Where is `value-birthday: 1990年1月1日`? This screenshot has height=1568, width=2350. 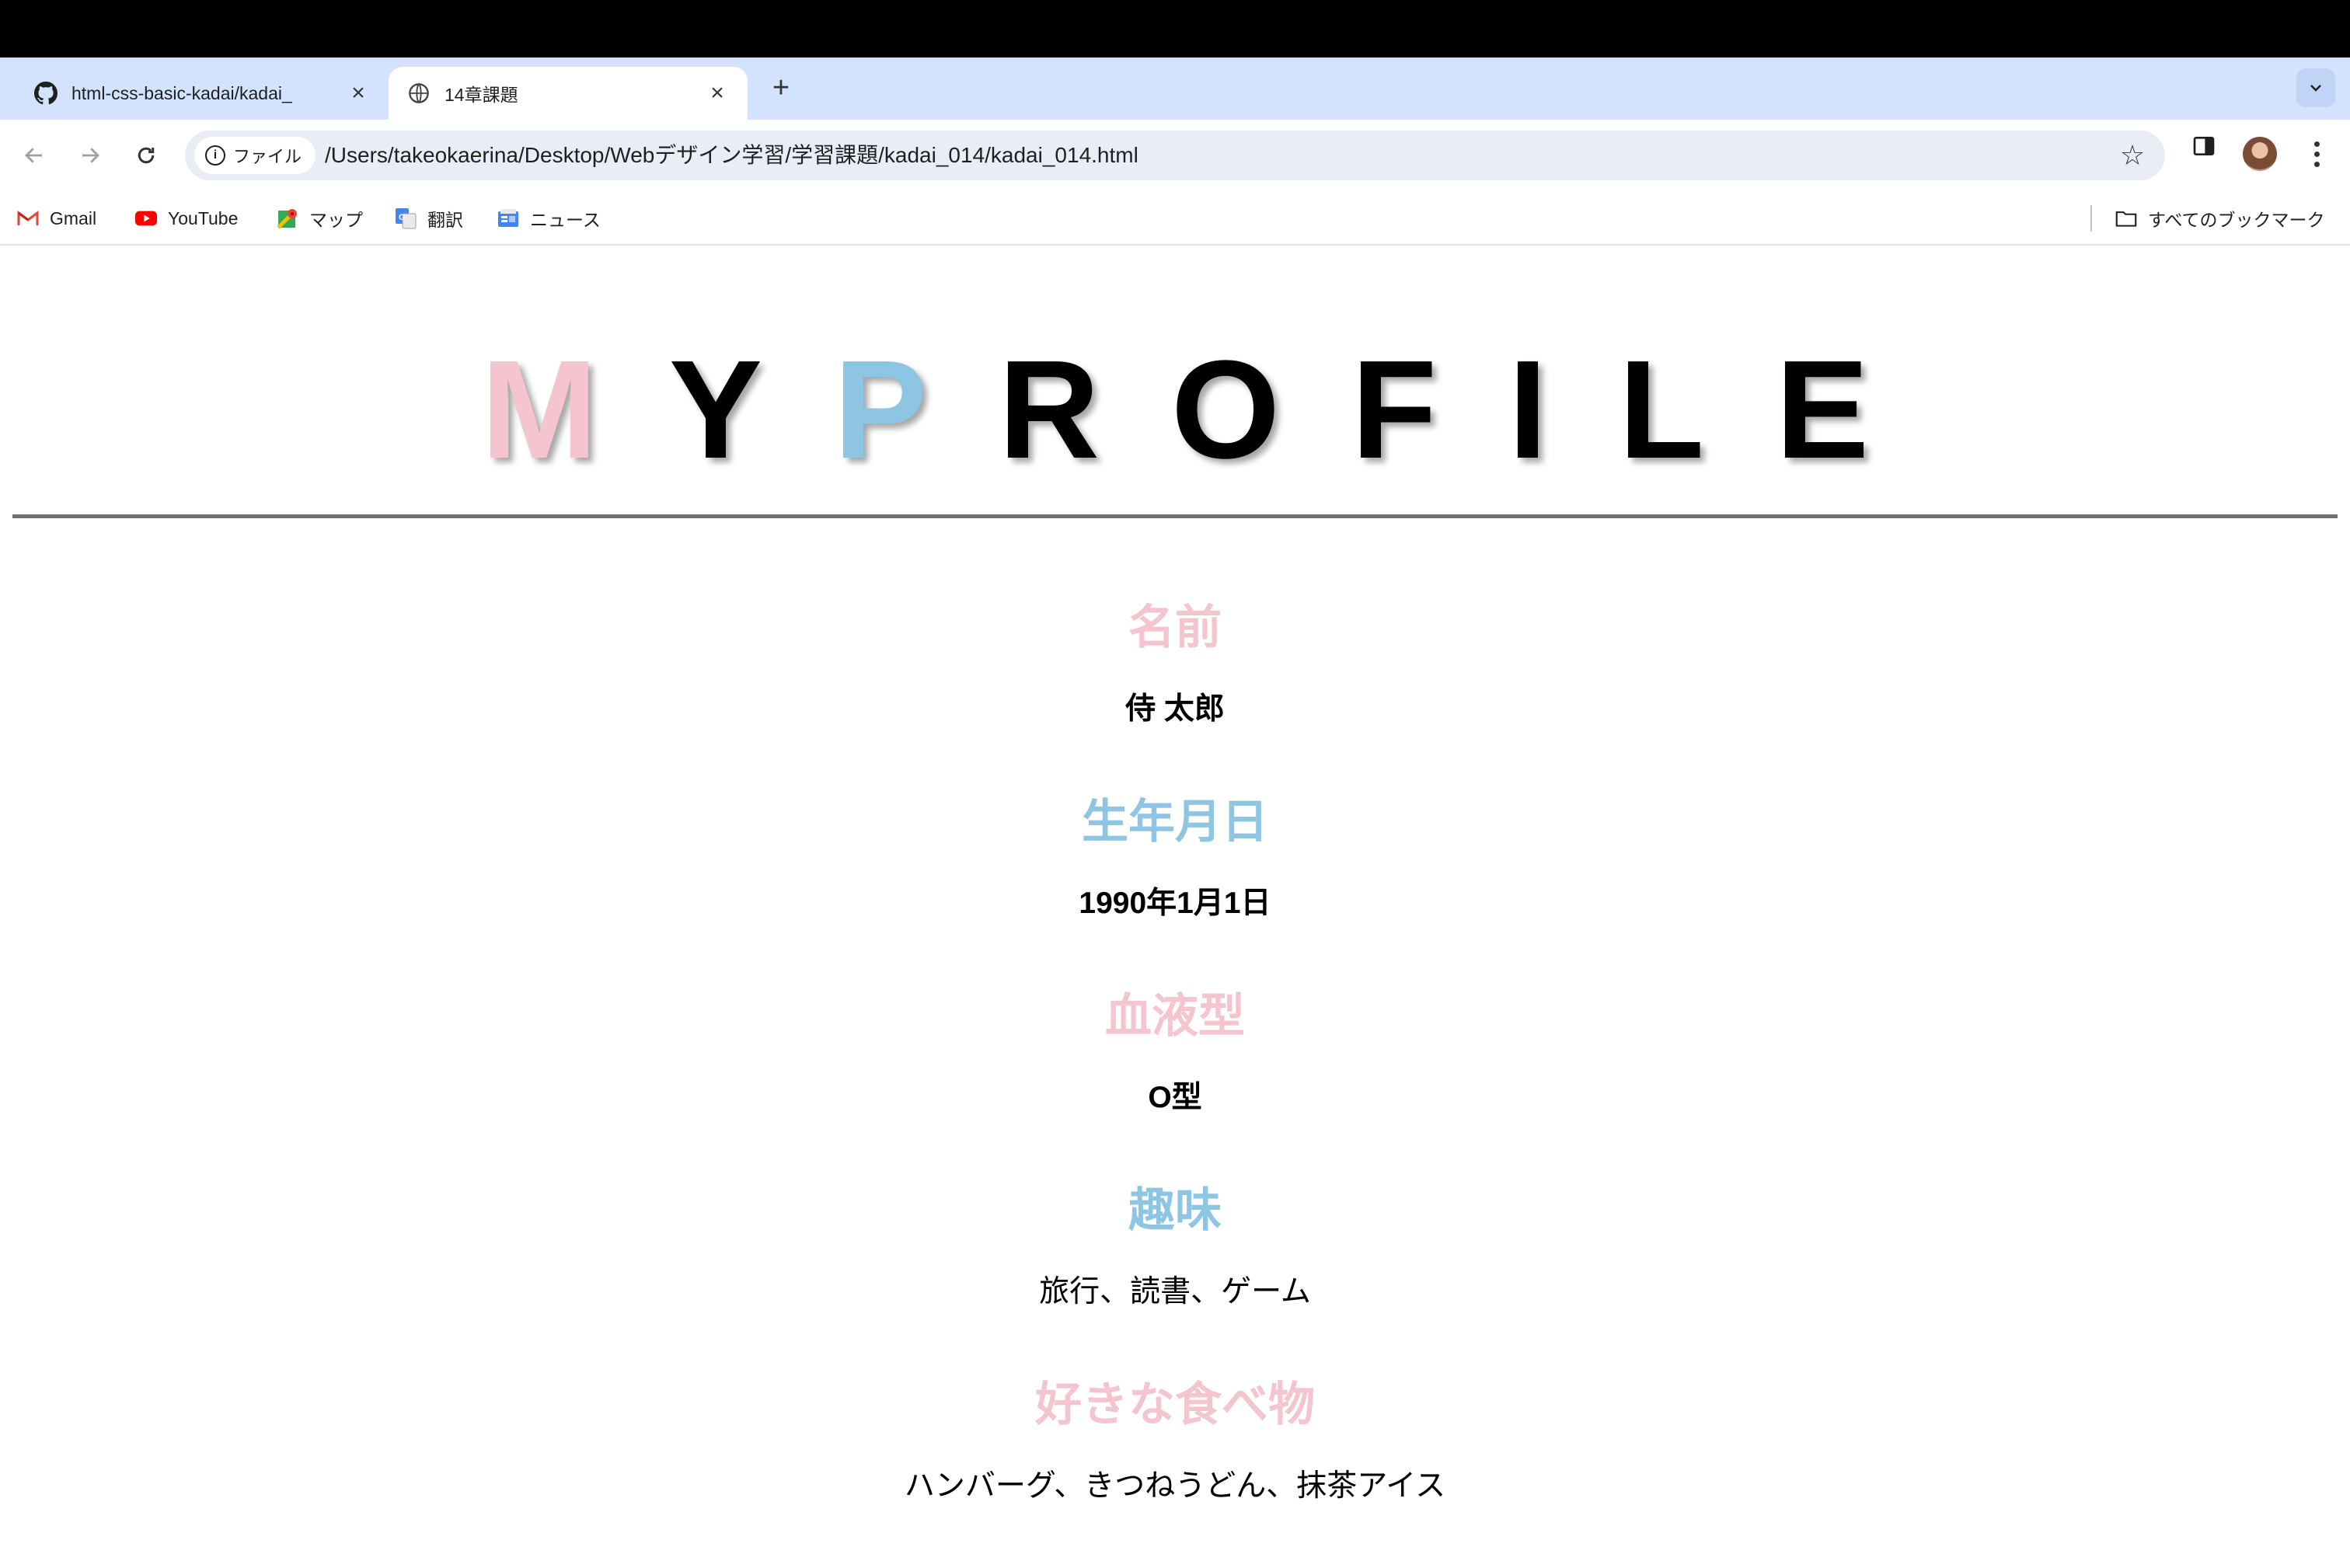 value-birthday: 1990年1月1日 is located at coordinates (1175, 903).